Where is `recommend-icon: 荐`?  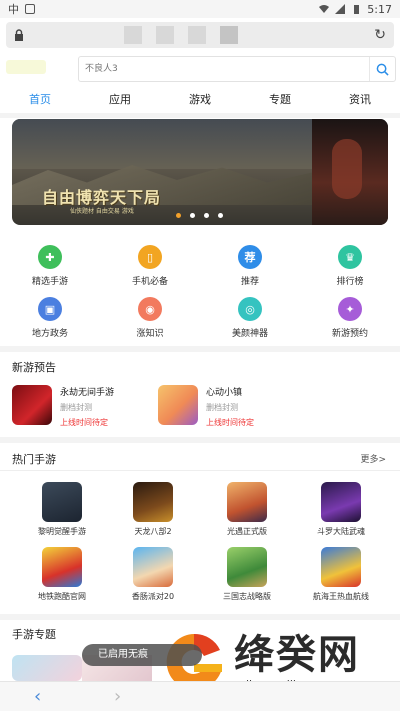 recommend-icon: 荐 is located at coordinates (250, 257).